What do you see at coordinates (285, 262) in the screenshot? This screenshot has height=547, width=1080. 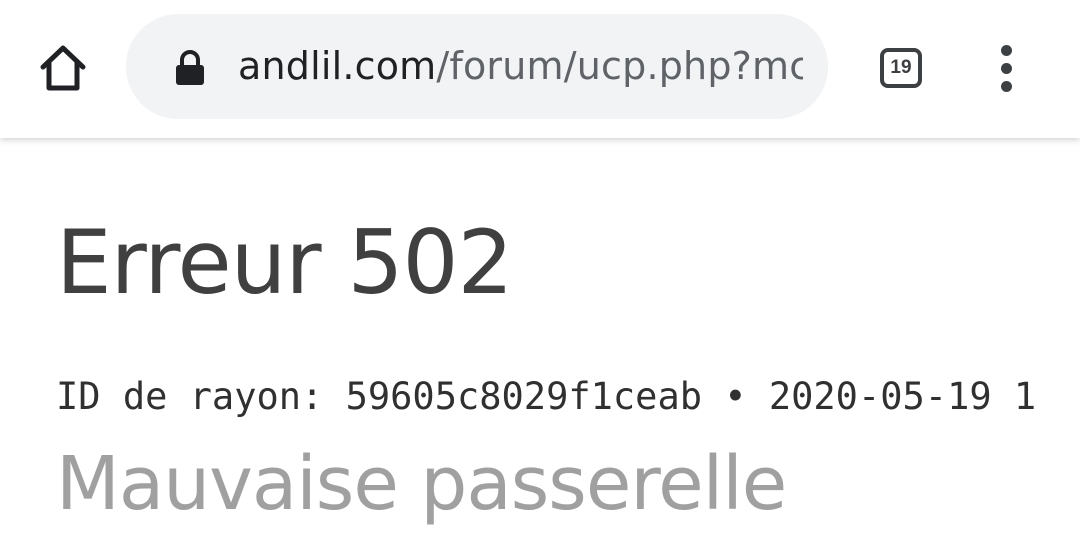 I see `error-title: Erreur 502` at bounding box center [285, 262].